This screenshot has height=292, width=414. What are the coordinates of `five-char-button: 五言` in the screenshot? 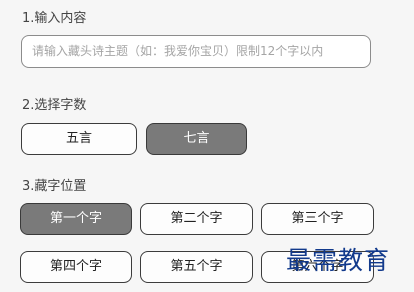 It's located at (79, 139).